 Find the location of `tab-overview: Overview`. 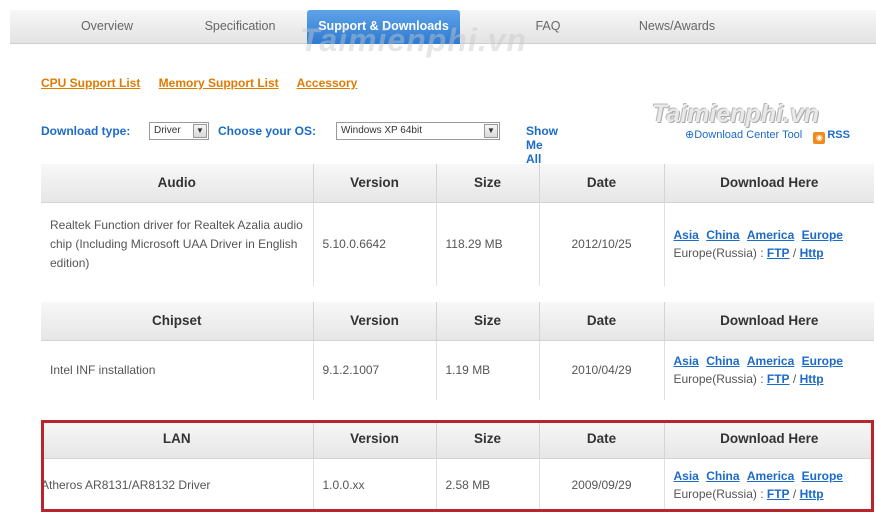

tab-overview: Overview is located at coordinates (107, 27).